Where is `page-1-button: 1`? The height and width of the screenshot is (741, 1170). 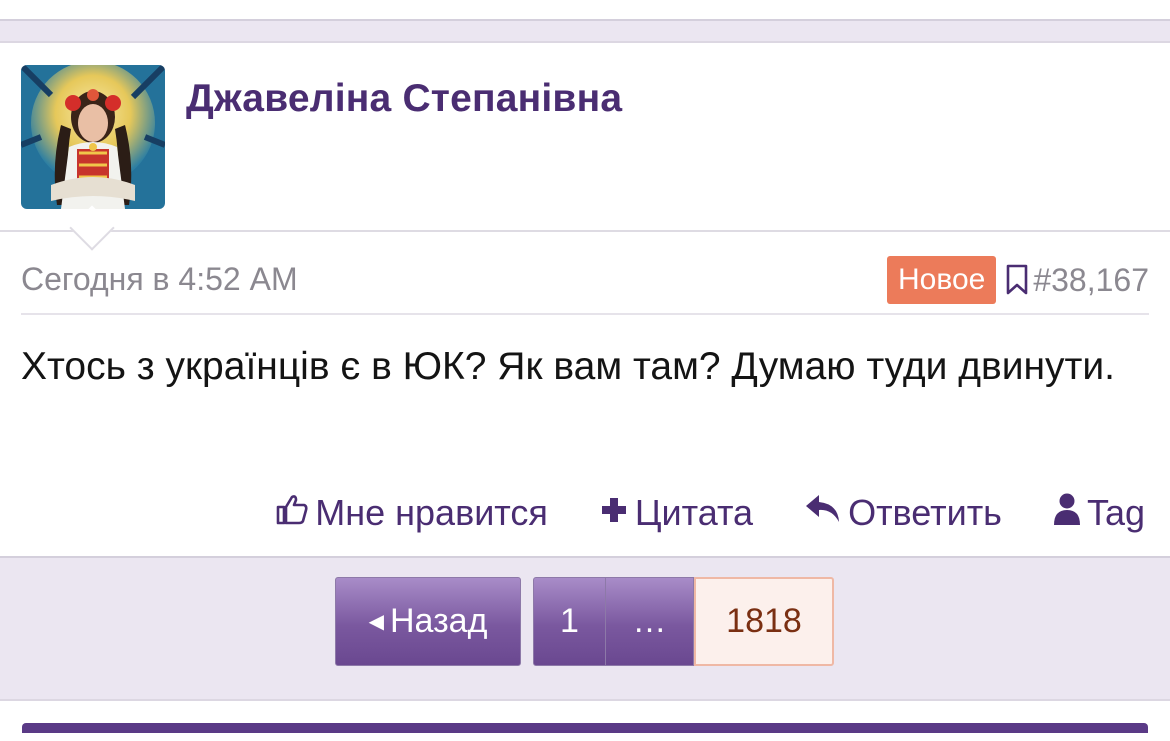 page-1-button: 1 is located at coordinates (569, 621).